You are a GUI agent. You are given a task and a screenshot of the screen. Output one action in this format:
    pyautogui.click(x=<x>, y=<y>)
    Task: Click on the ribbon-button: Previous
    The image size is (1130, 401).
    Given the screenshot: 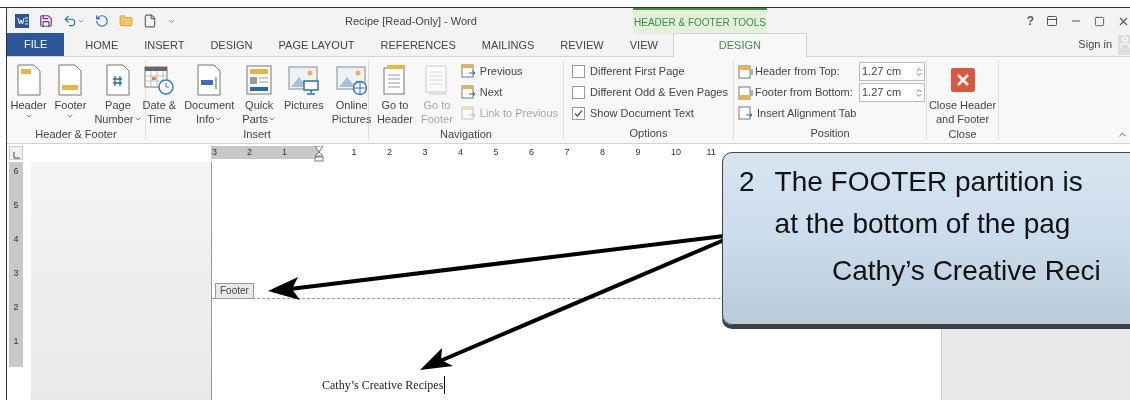 What is the action you would take?
    pyautogui.click(x=509, y=71)
    